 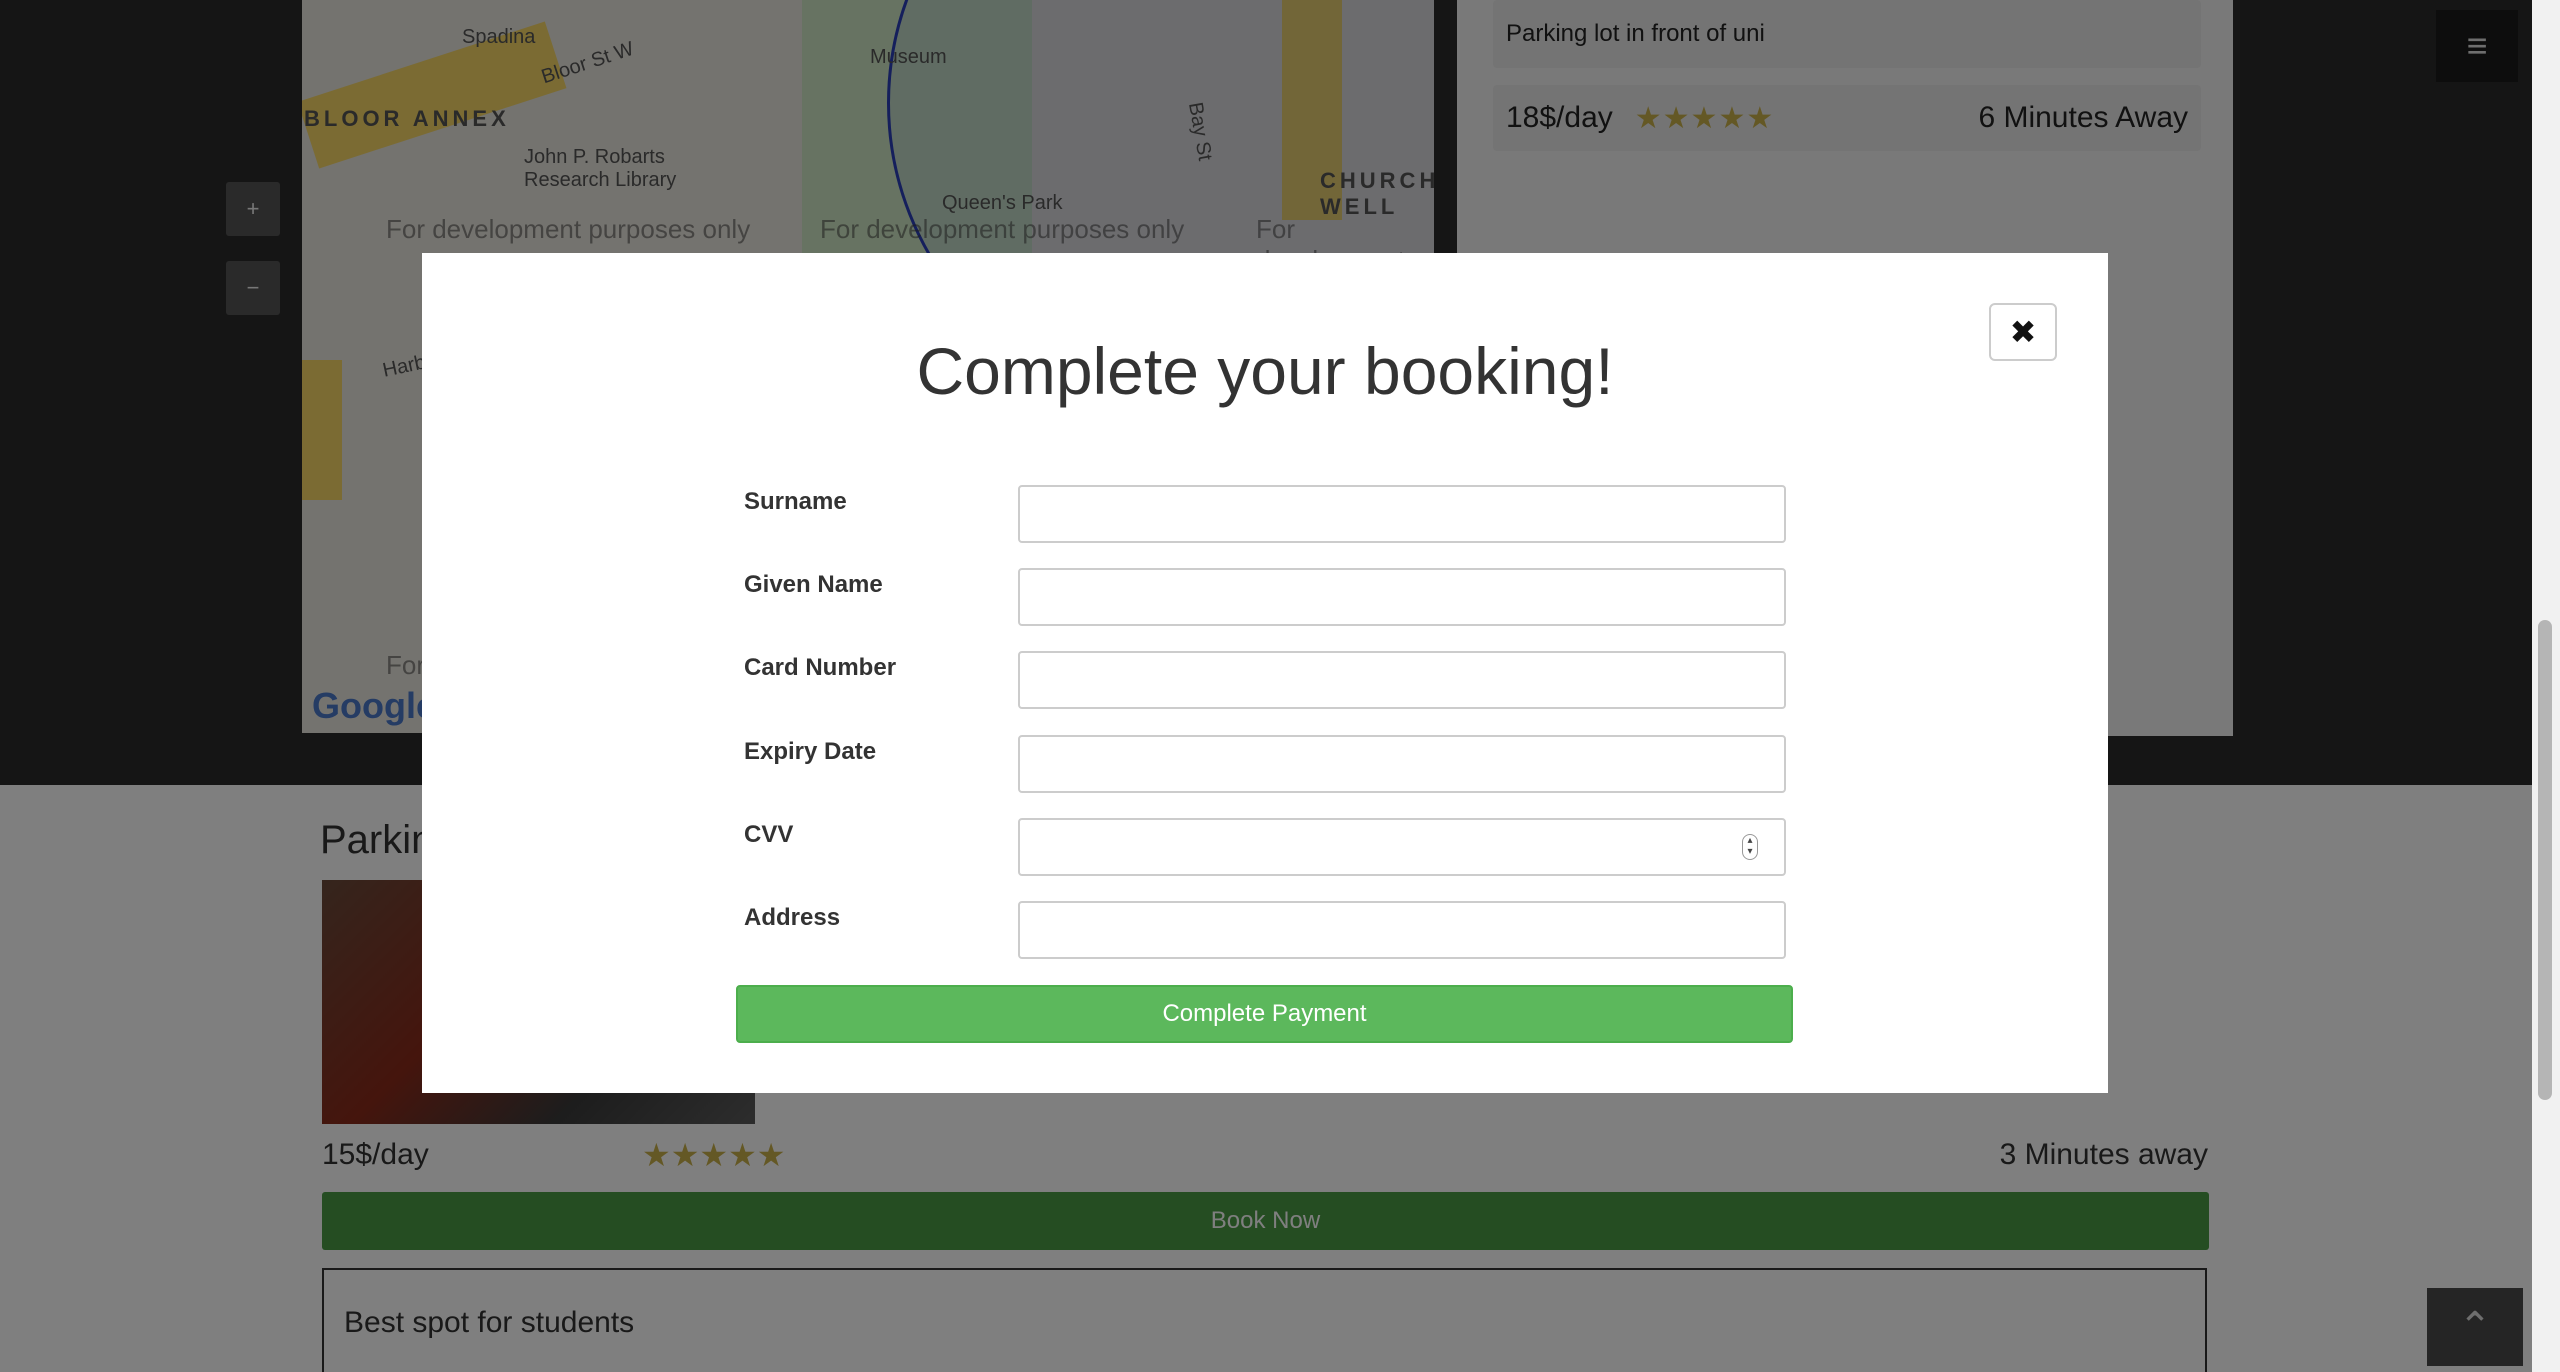 I want to click on complete-payment-button: Complete Payment, so click(x=1264, y=1014).